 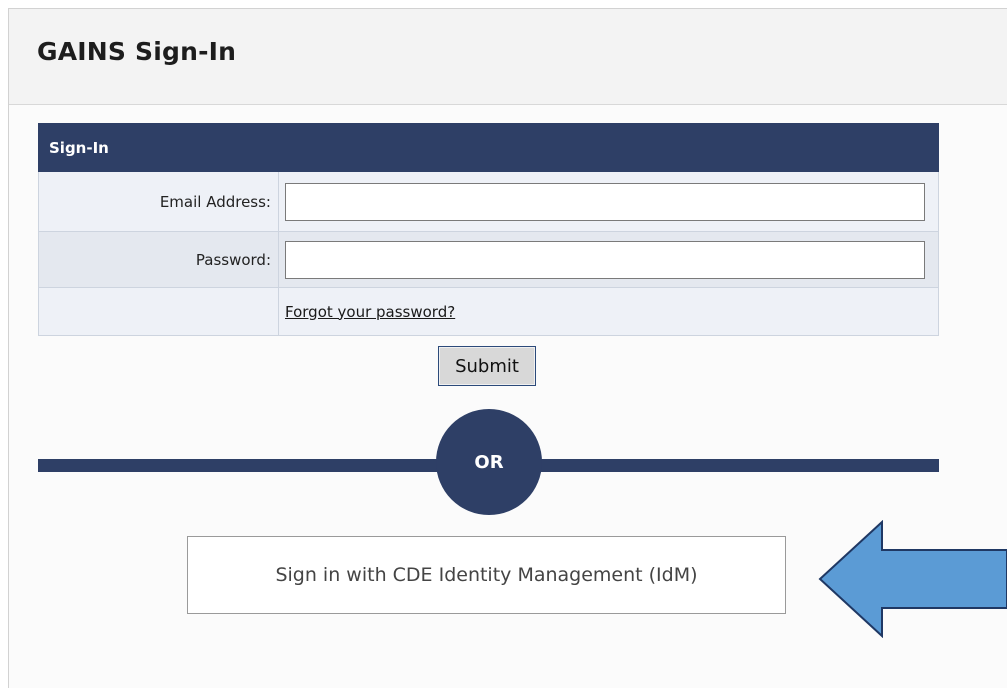 I want to click on password-label: Password:, so click(x=158, y=259).